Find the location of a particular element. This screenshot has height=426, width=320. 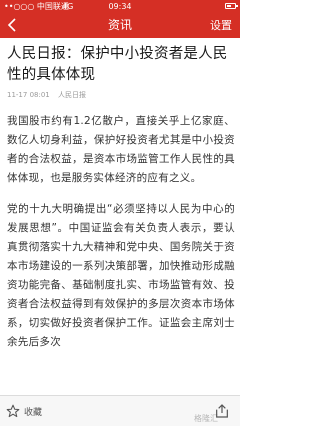

article-meta: 11-17 08:01 人民日报 is located at coordinates (121, 95).